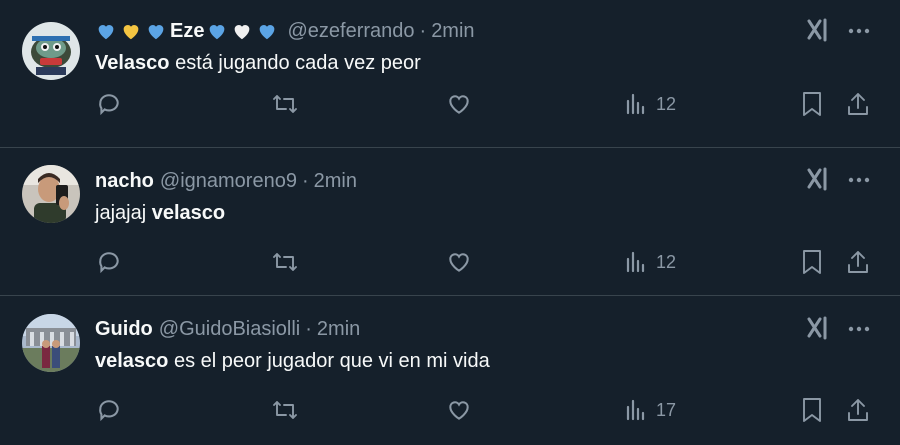  Describe the element at coordinates (329, 361) in the screenshot. I see `tweet-text-rest: es el peor jugador que vi en mi vida` at that location.